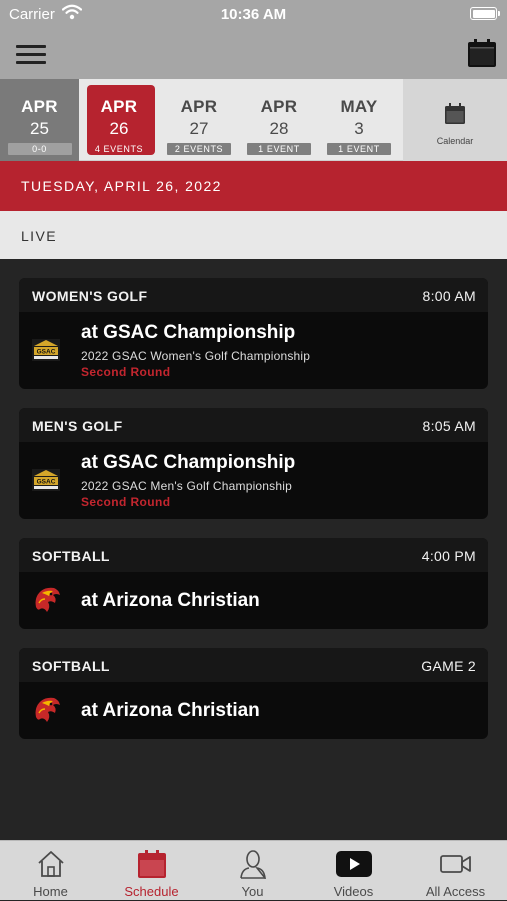 The height and width of the screenshot is (901, 507). Describe the element at coordinates (455, 864) in the screenshot. I see `video-camera-icon` at that location.